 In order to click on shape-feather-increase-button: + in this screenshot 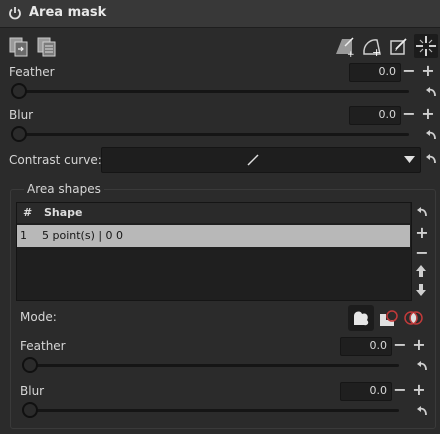, I will do `click(419, 345)`.